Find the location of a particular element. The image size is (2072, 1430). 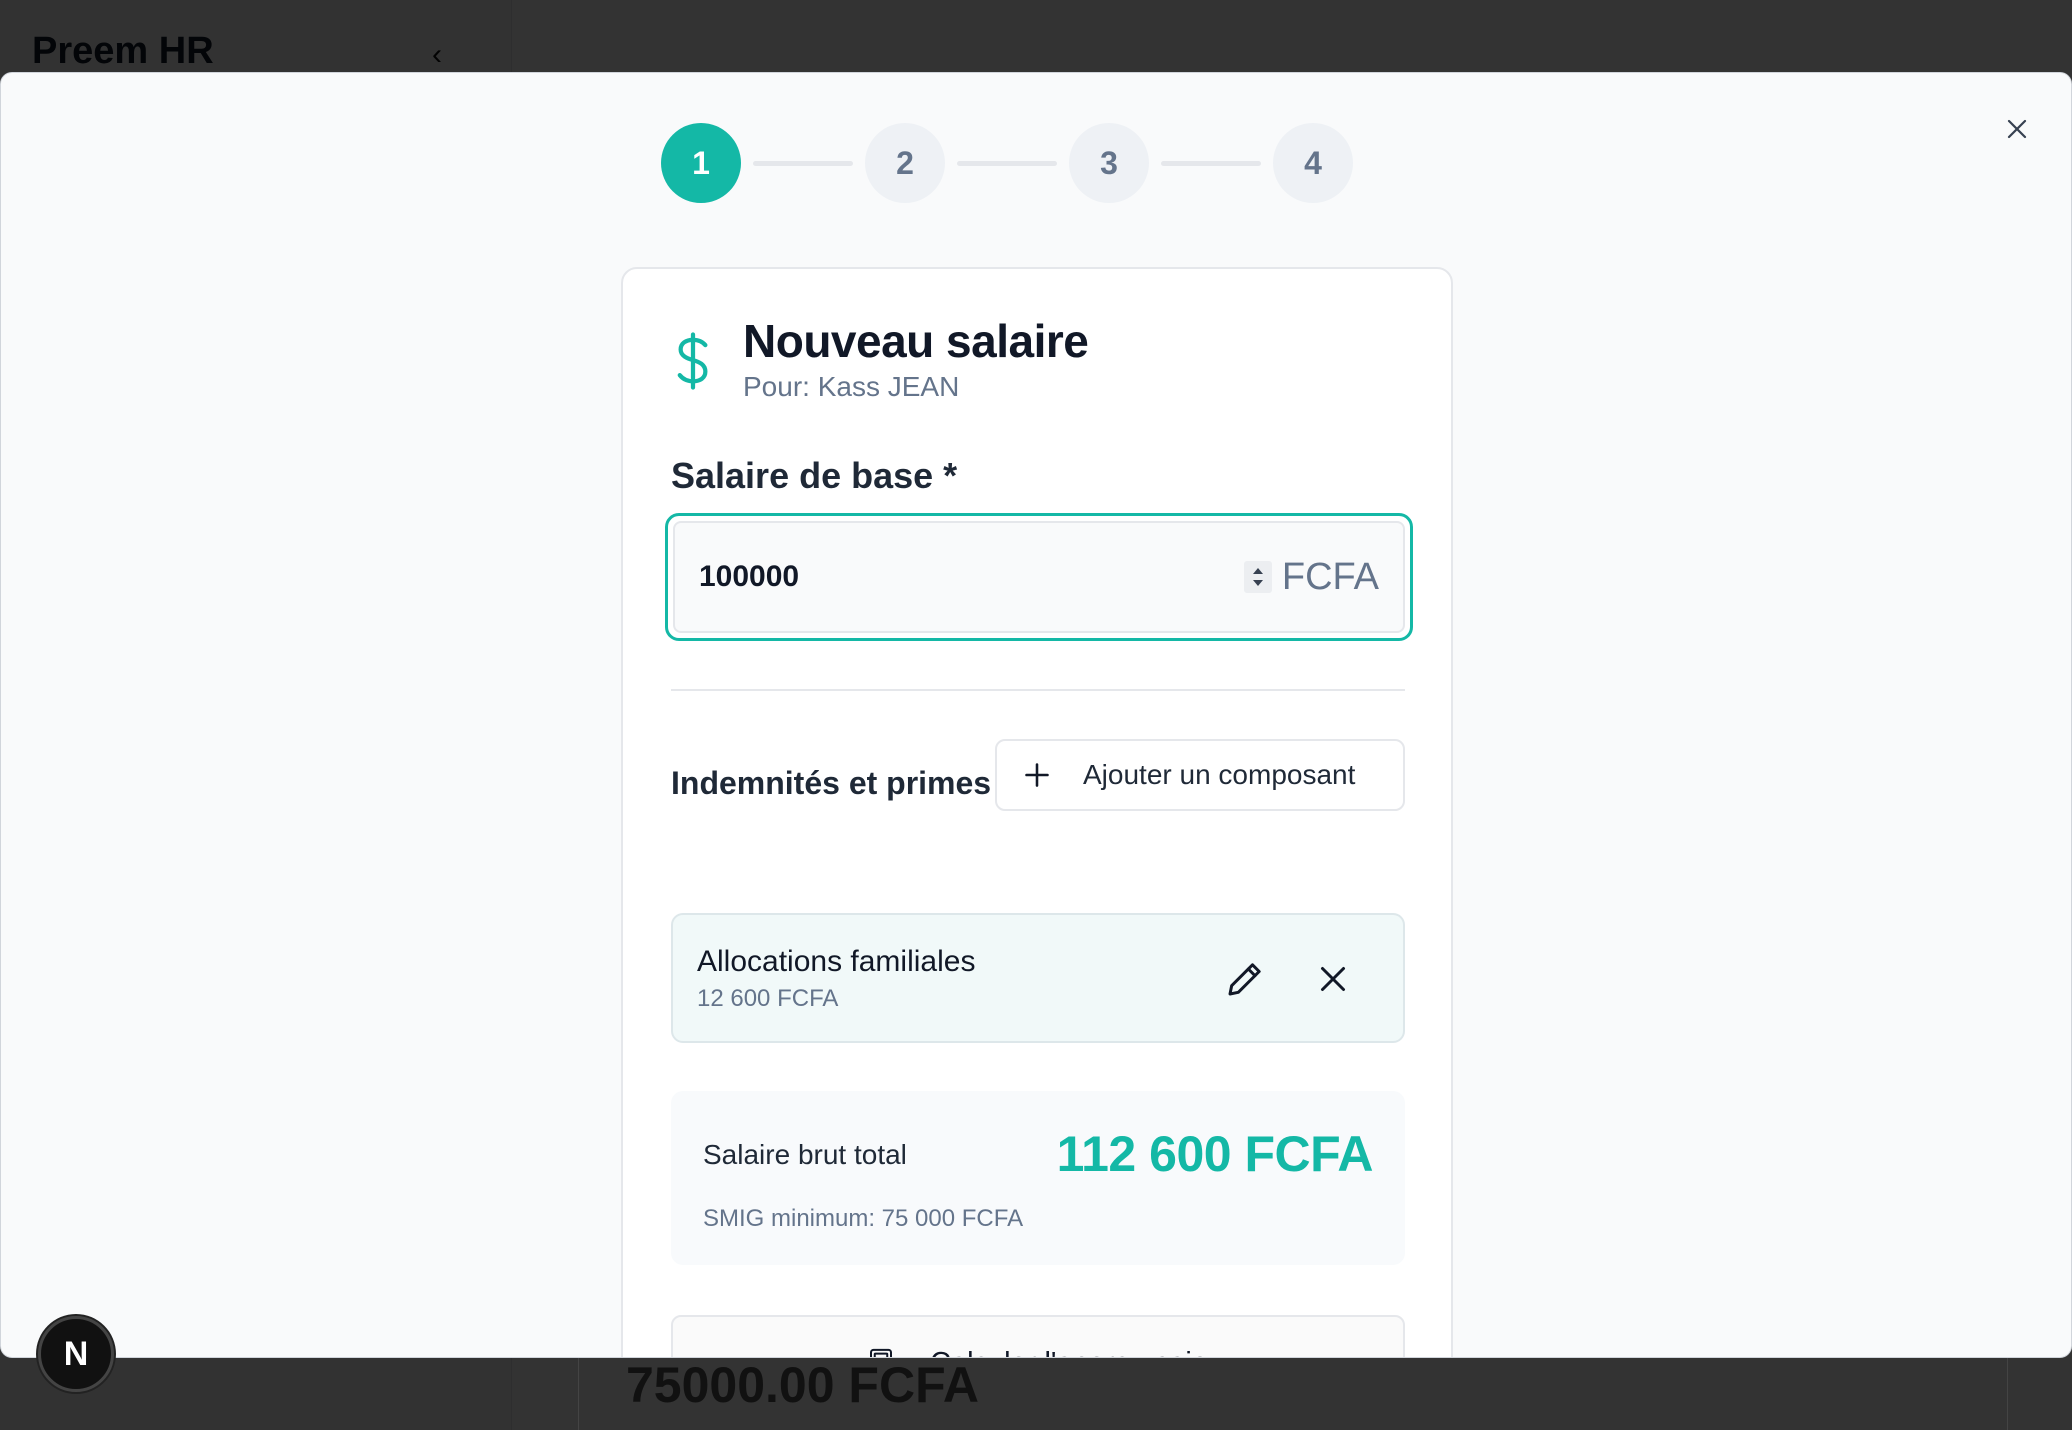

dollar-icon is located at coordinates (692, 361).